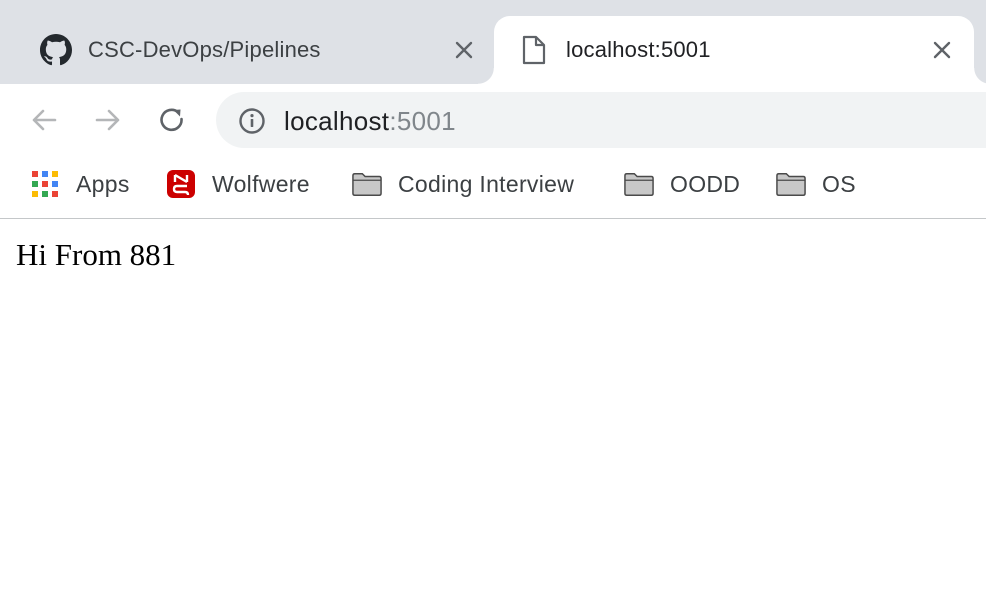 This screenshot has width=986, height=612. What do you see at coordinates (638, 49) in the screenshot?
I see `tab-title: localhost:5001` at bounding box center [638, 49].